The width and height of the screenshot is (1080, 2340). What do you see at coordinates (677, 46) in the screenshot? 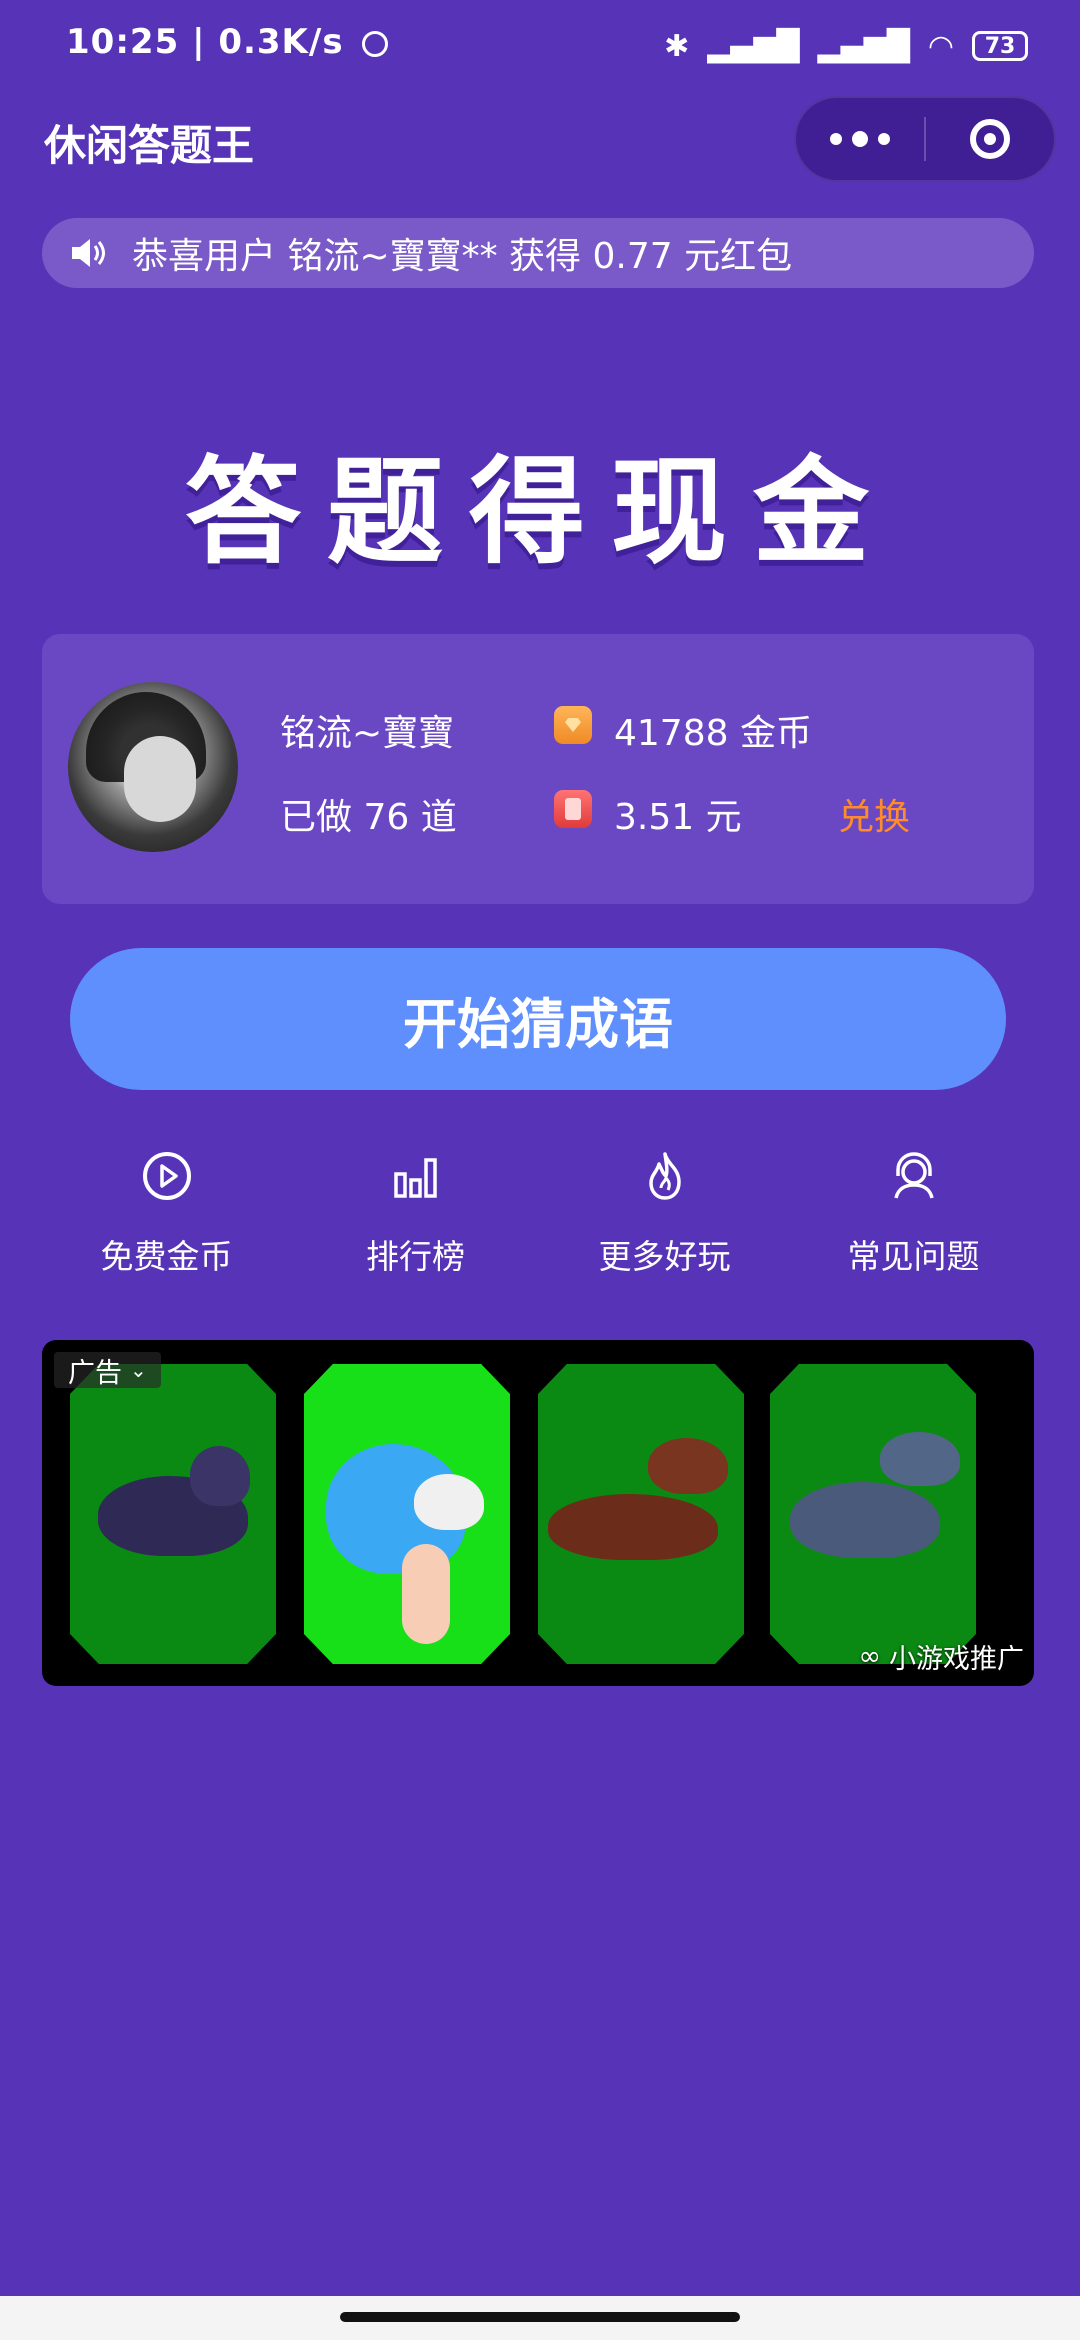
I see `bluetooth-icon: ✱` at bounding box center [677, 46].